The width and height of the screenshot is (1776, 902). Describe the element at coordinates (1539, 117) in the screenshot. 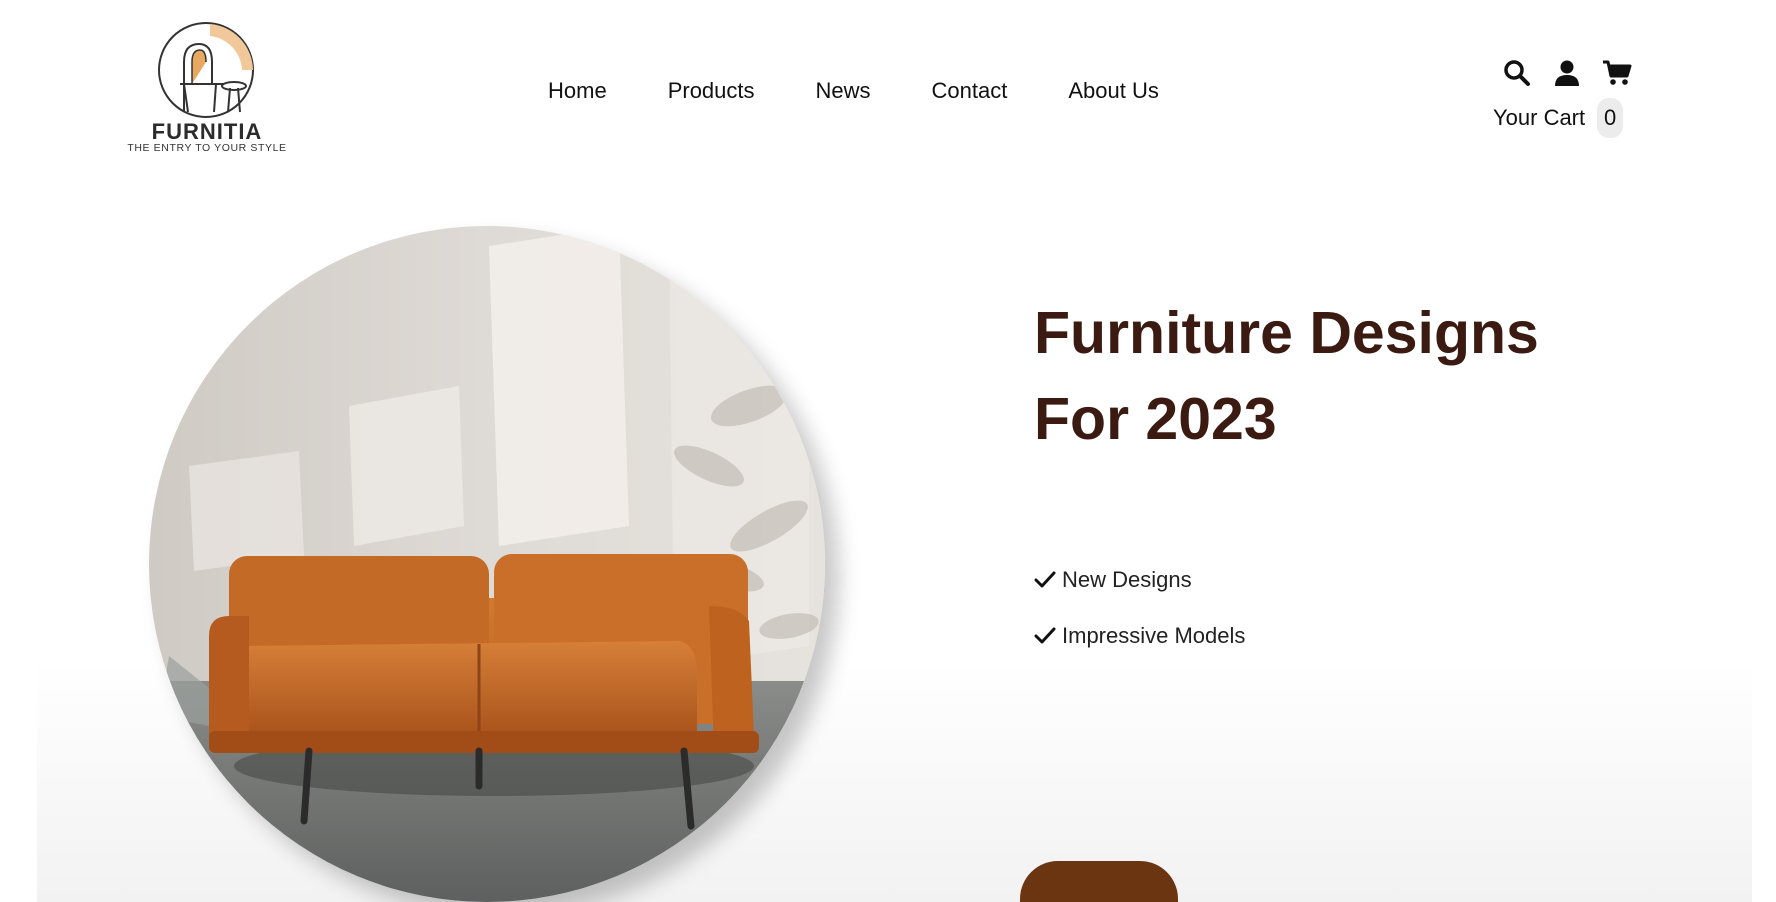

I see `cart-label: Your Cart` at that location.